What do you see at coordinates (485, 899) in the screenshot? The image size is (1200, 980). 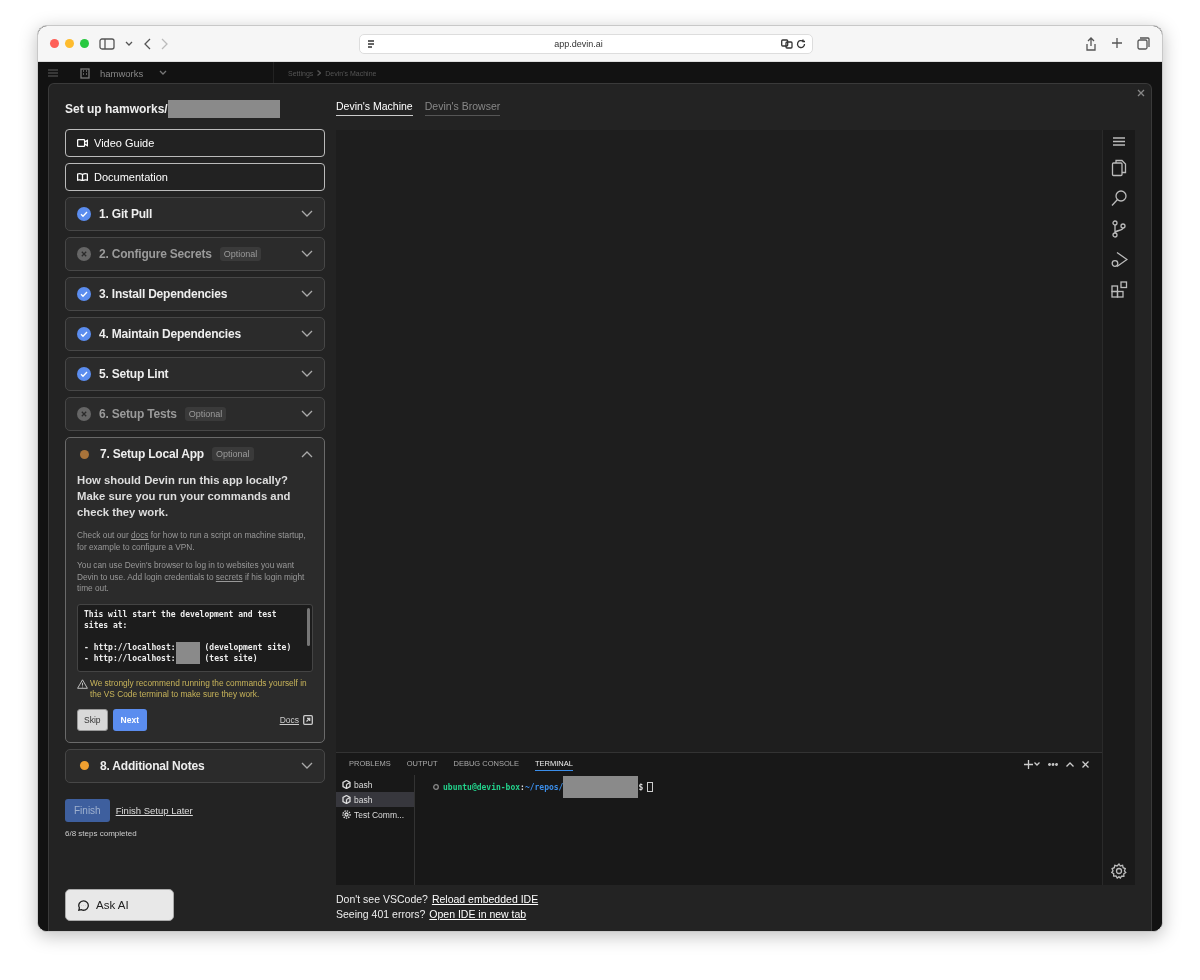 I see `help-link: Reload embedded IDE` at bounding box center [485, 899].